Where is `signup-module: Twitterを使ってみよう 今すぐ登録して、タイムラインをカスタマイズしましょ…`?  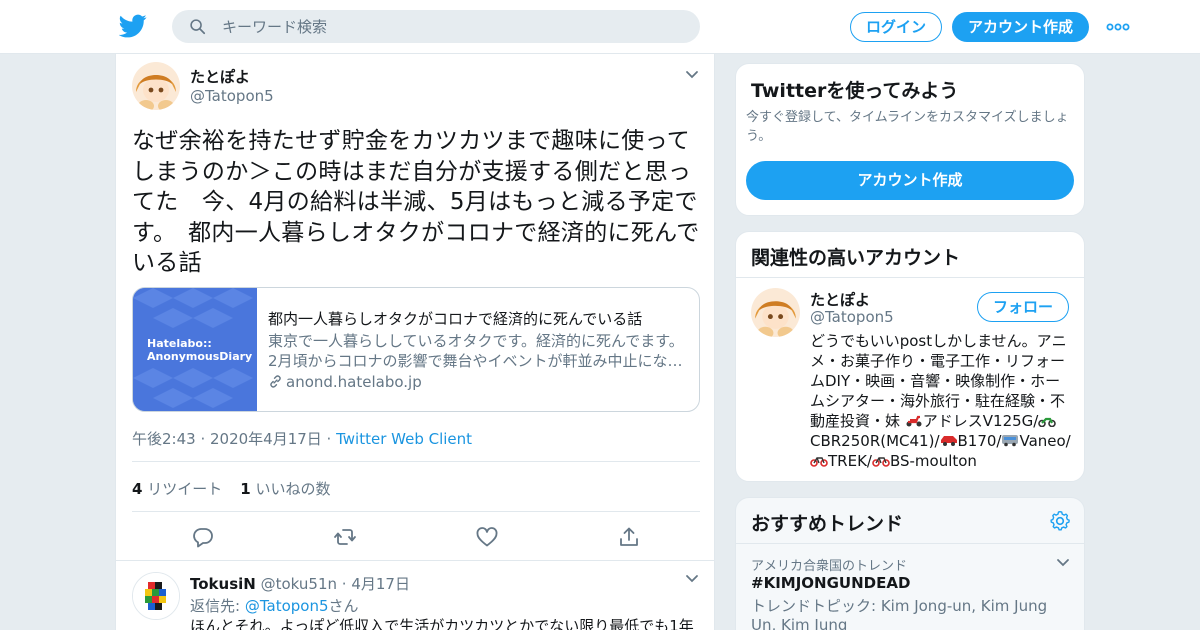 signup-module: Twitterを使ってみよう 今すぐ登録して、タイムラインをカスタマイズしましょ… is located at coordinates (910, 139).